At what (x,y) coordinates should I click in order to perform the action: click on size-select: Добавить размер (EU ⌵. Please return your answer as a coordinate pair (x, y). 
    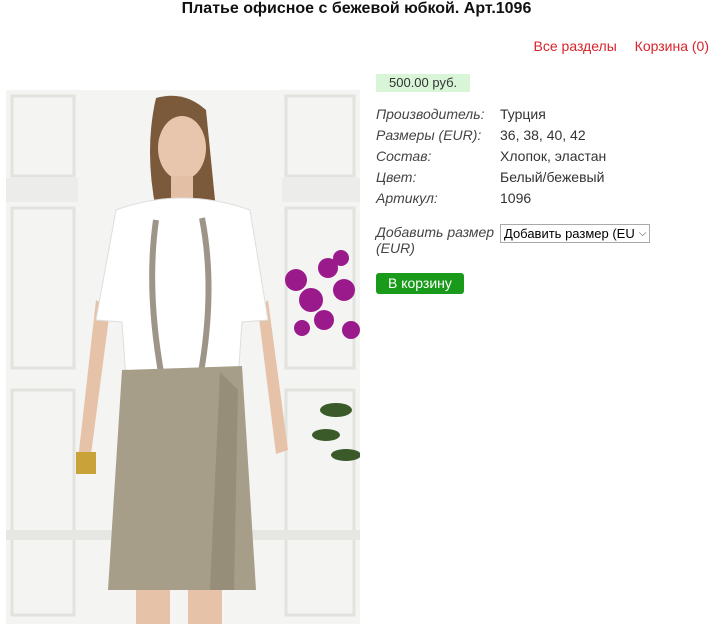
    Looking at the image, I should click on (575, 233).